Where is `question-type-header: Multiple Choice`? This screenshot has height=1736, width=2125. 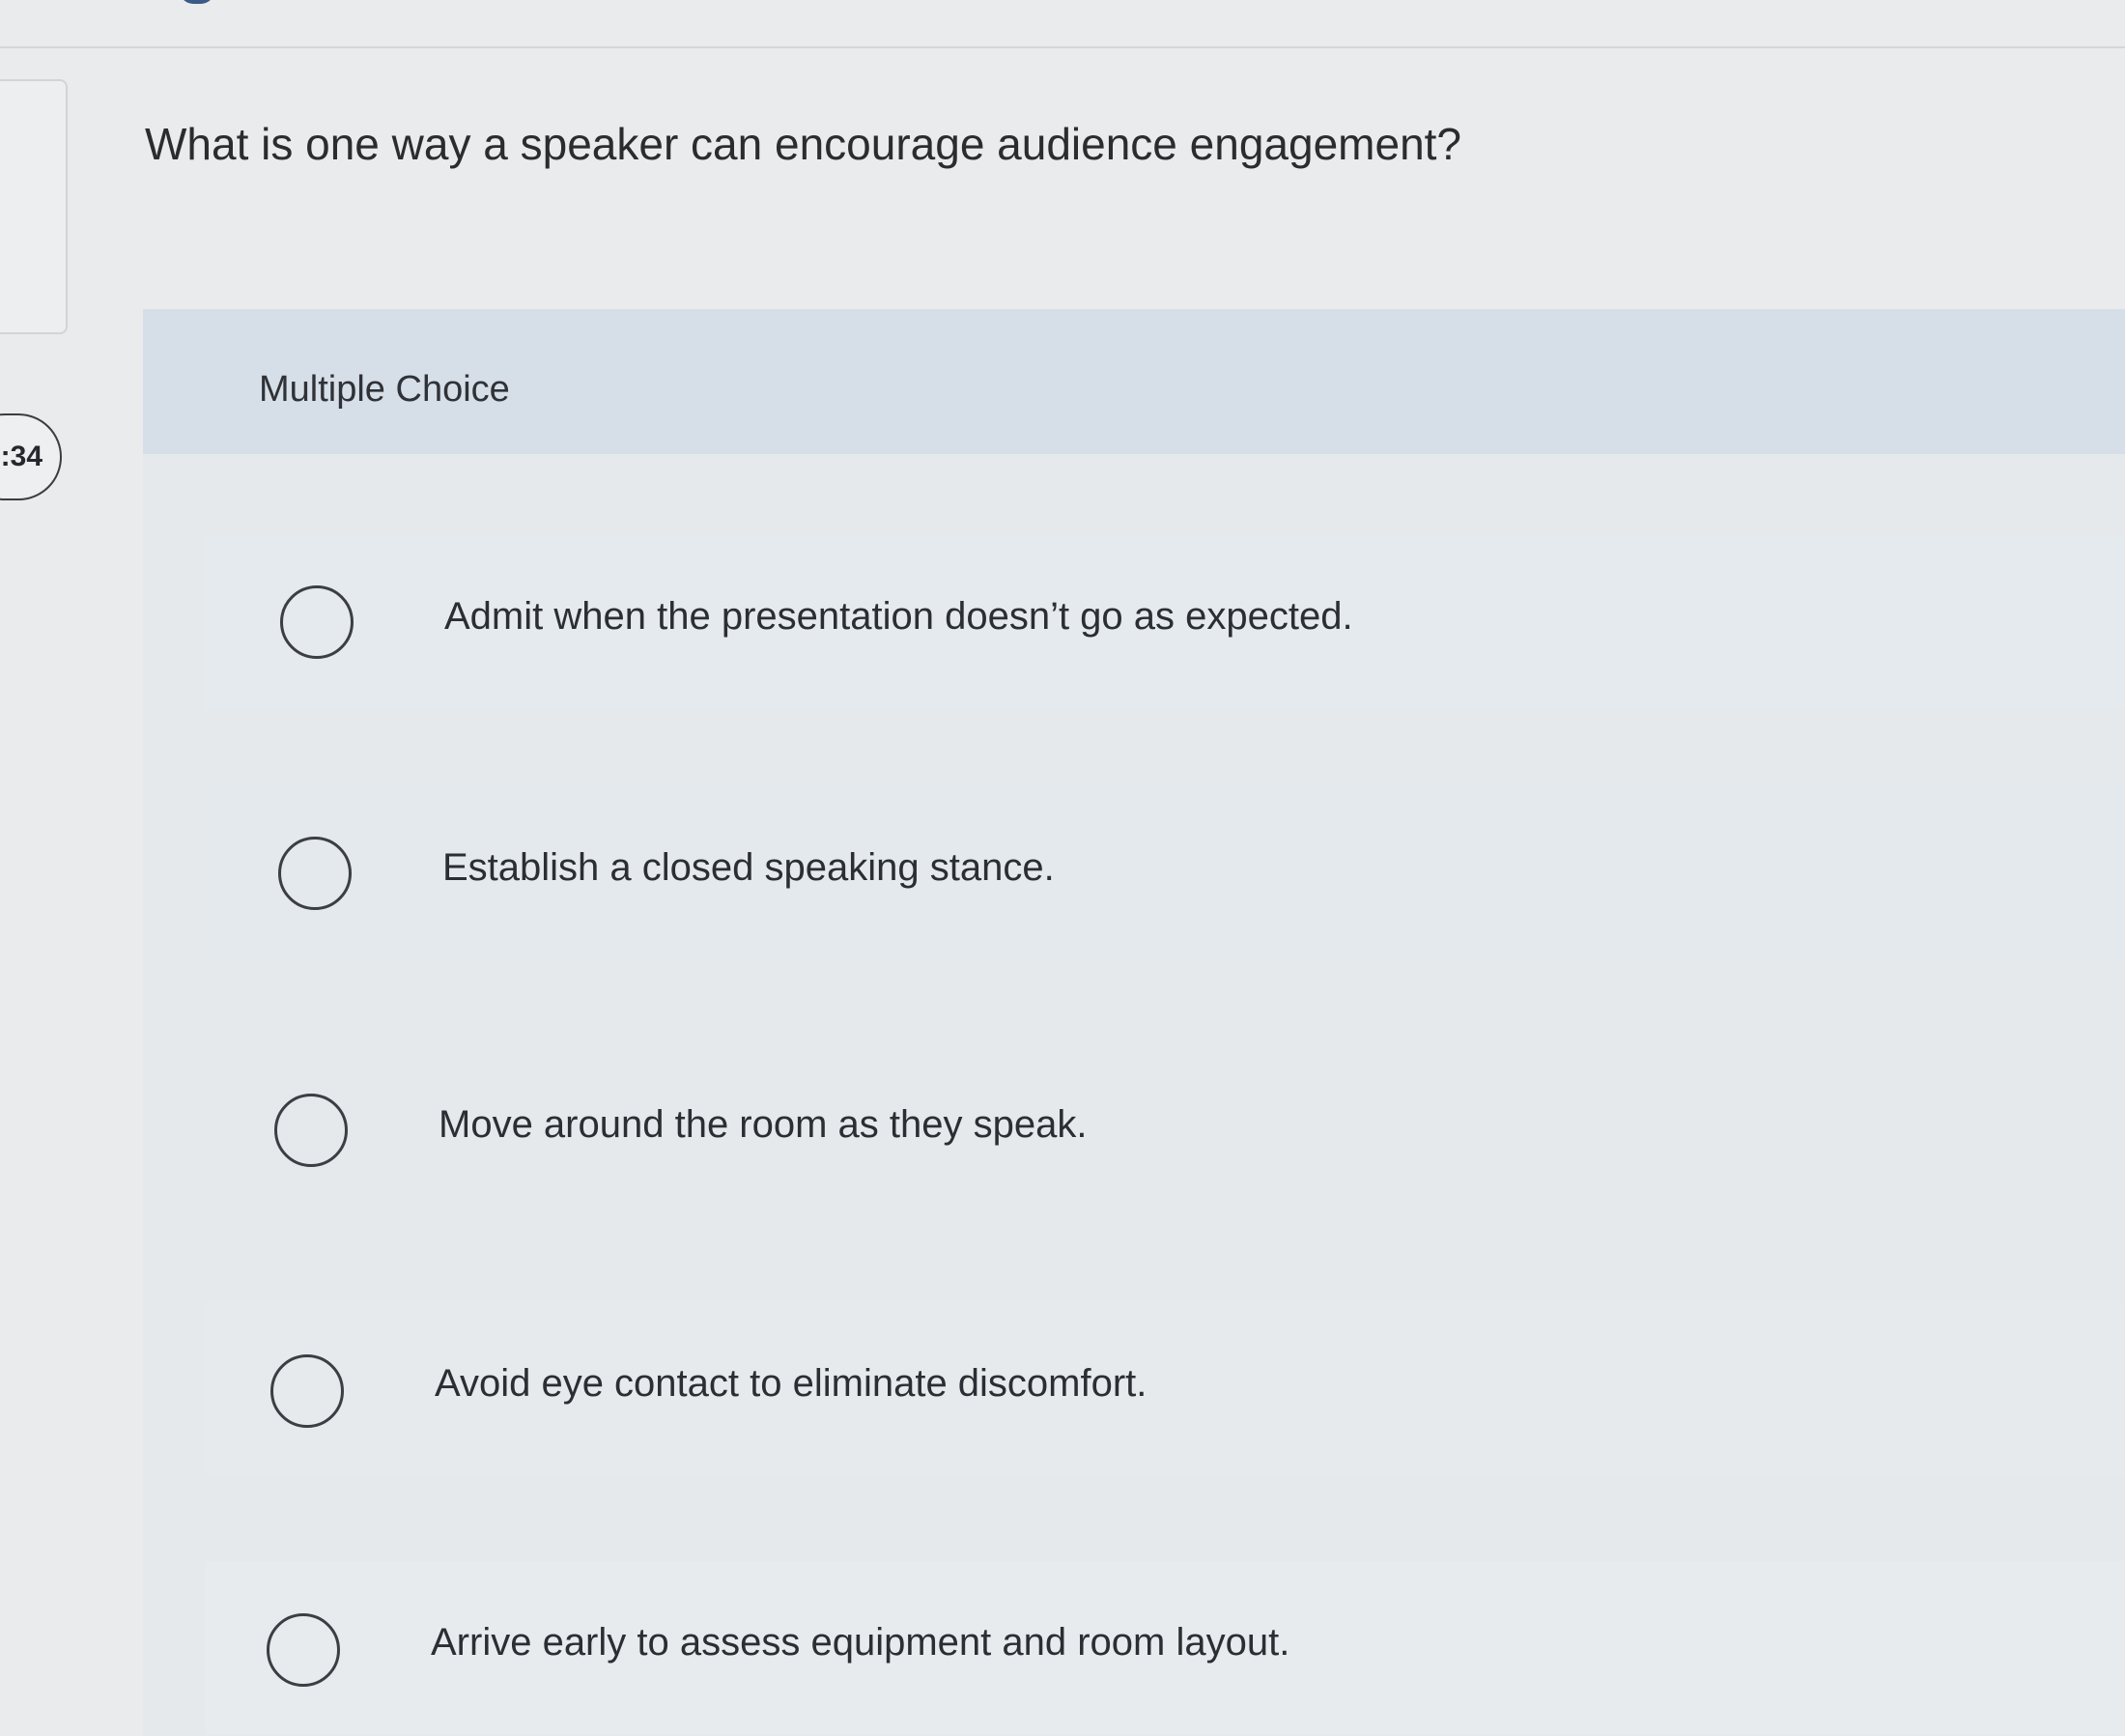
question-type-header: Multiple Choice is located at coordinates (1134, 381).